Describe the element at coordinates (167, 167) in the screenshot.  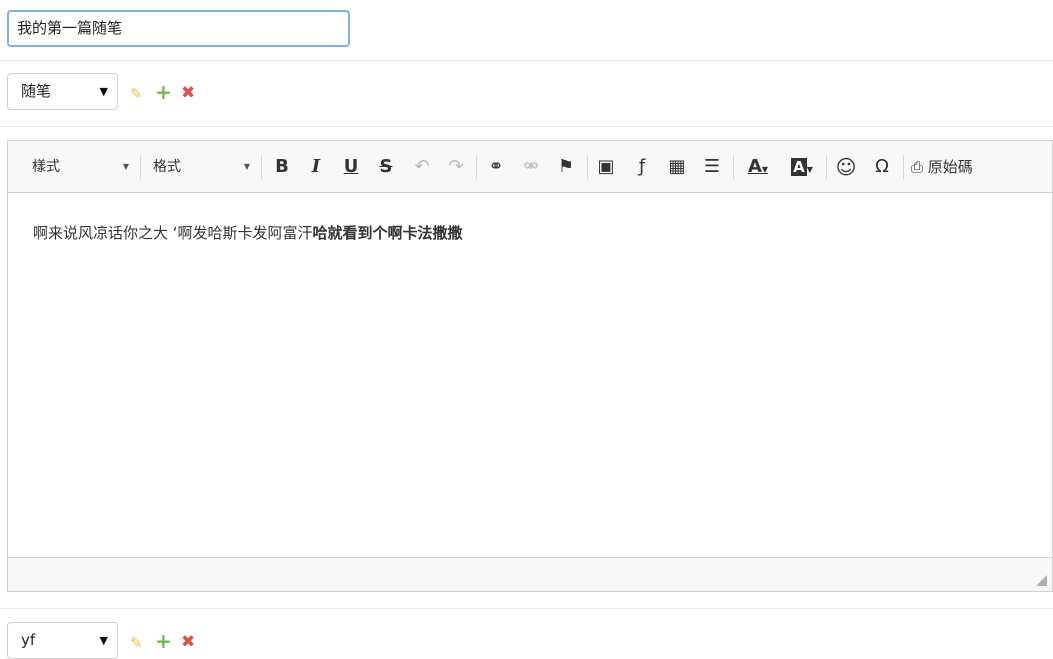
I see `format-label: 格式` at that location.